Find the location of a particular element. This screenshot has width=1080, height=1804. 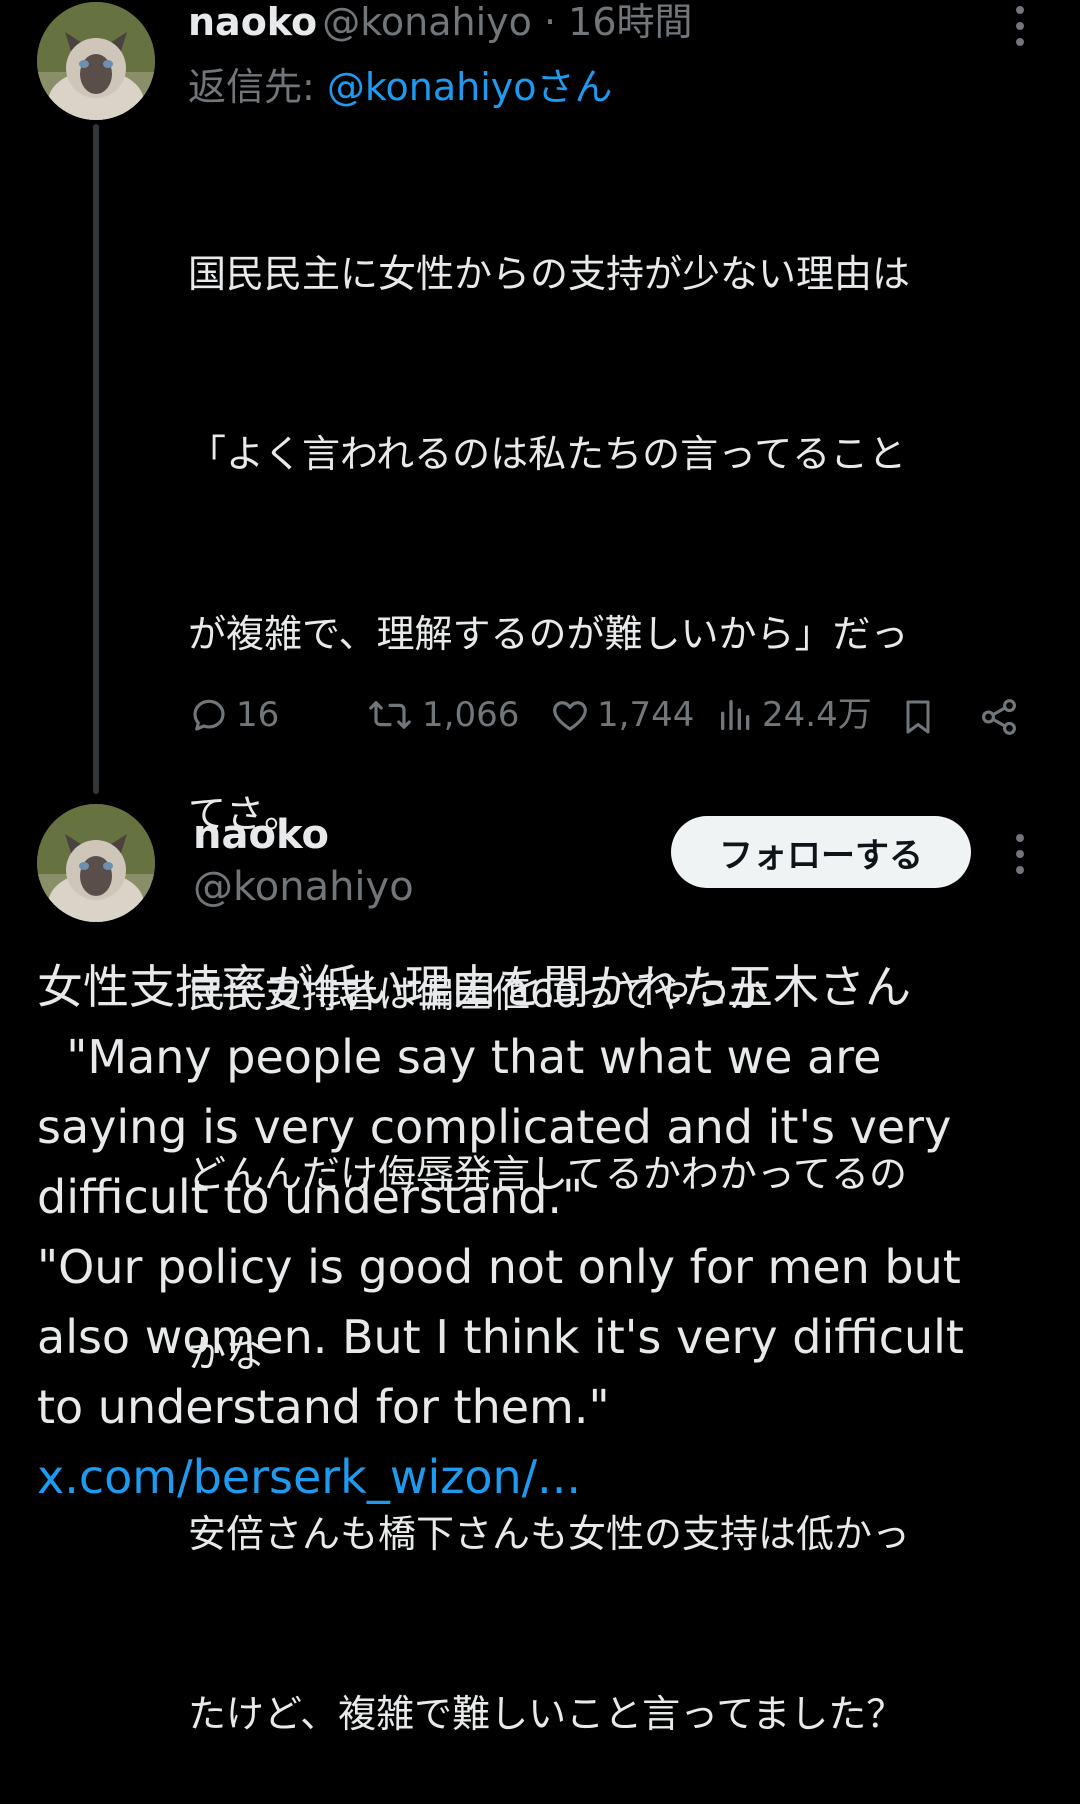

body-line: "Many people say that what we are is located at coordinates (459, 1057).